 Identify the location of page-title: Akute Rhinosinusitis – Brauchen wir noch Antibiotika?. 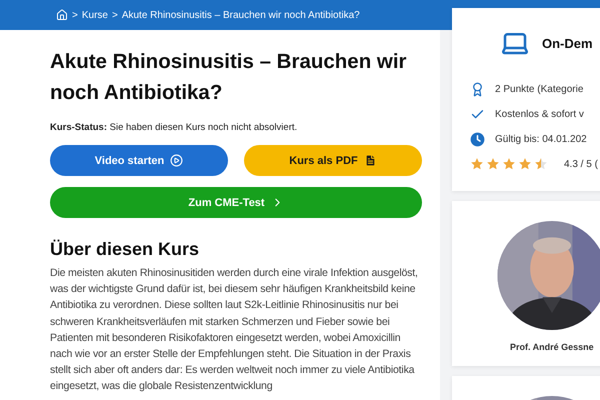
(229, 77).